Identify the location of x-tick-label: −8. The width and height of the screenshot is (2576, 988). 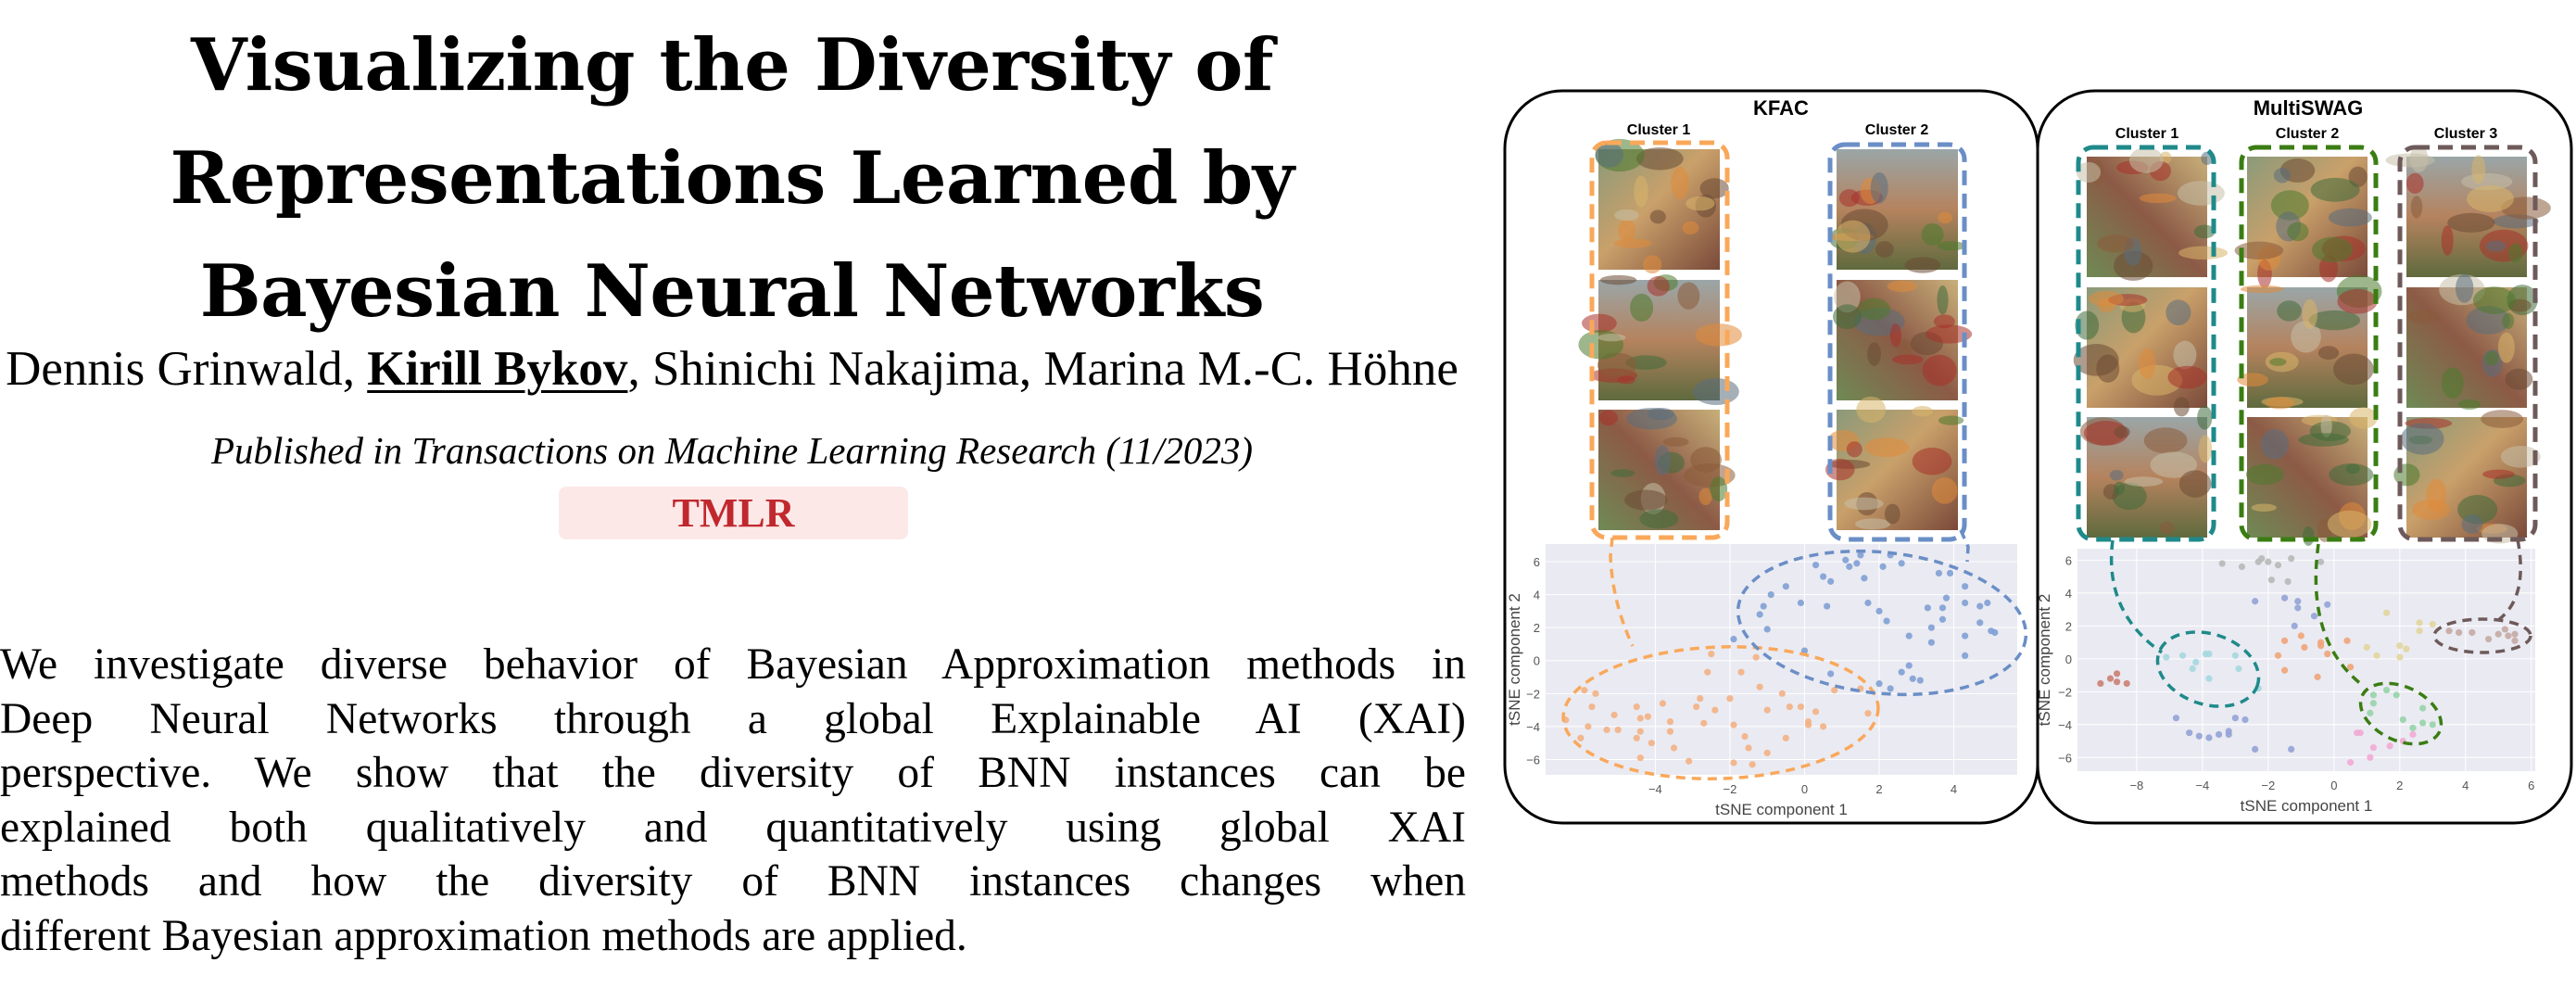
(2136, 786).